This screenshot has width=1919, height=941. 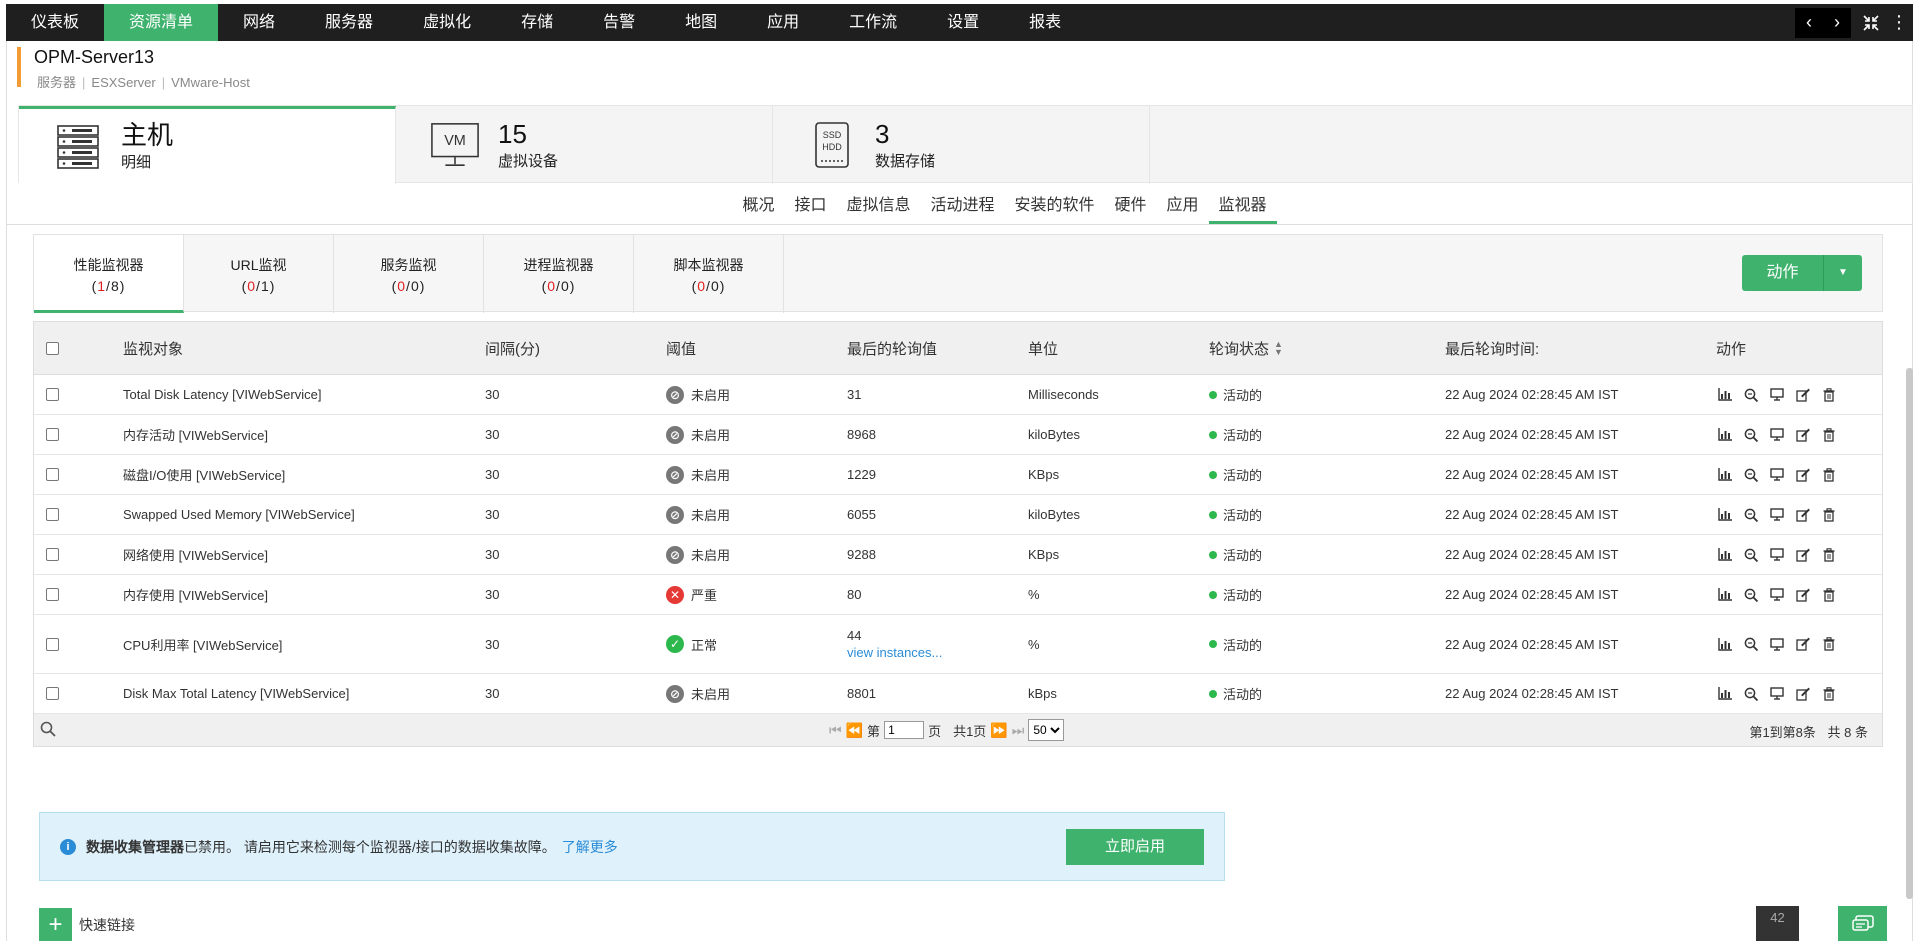 What do you see at coordinates (222, 394) in the screenshot?
I see `monitor-name: Total Disk Latency [VIWebService]` at bounding box center [222, 394].